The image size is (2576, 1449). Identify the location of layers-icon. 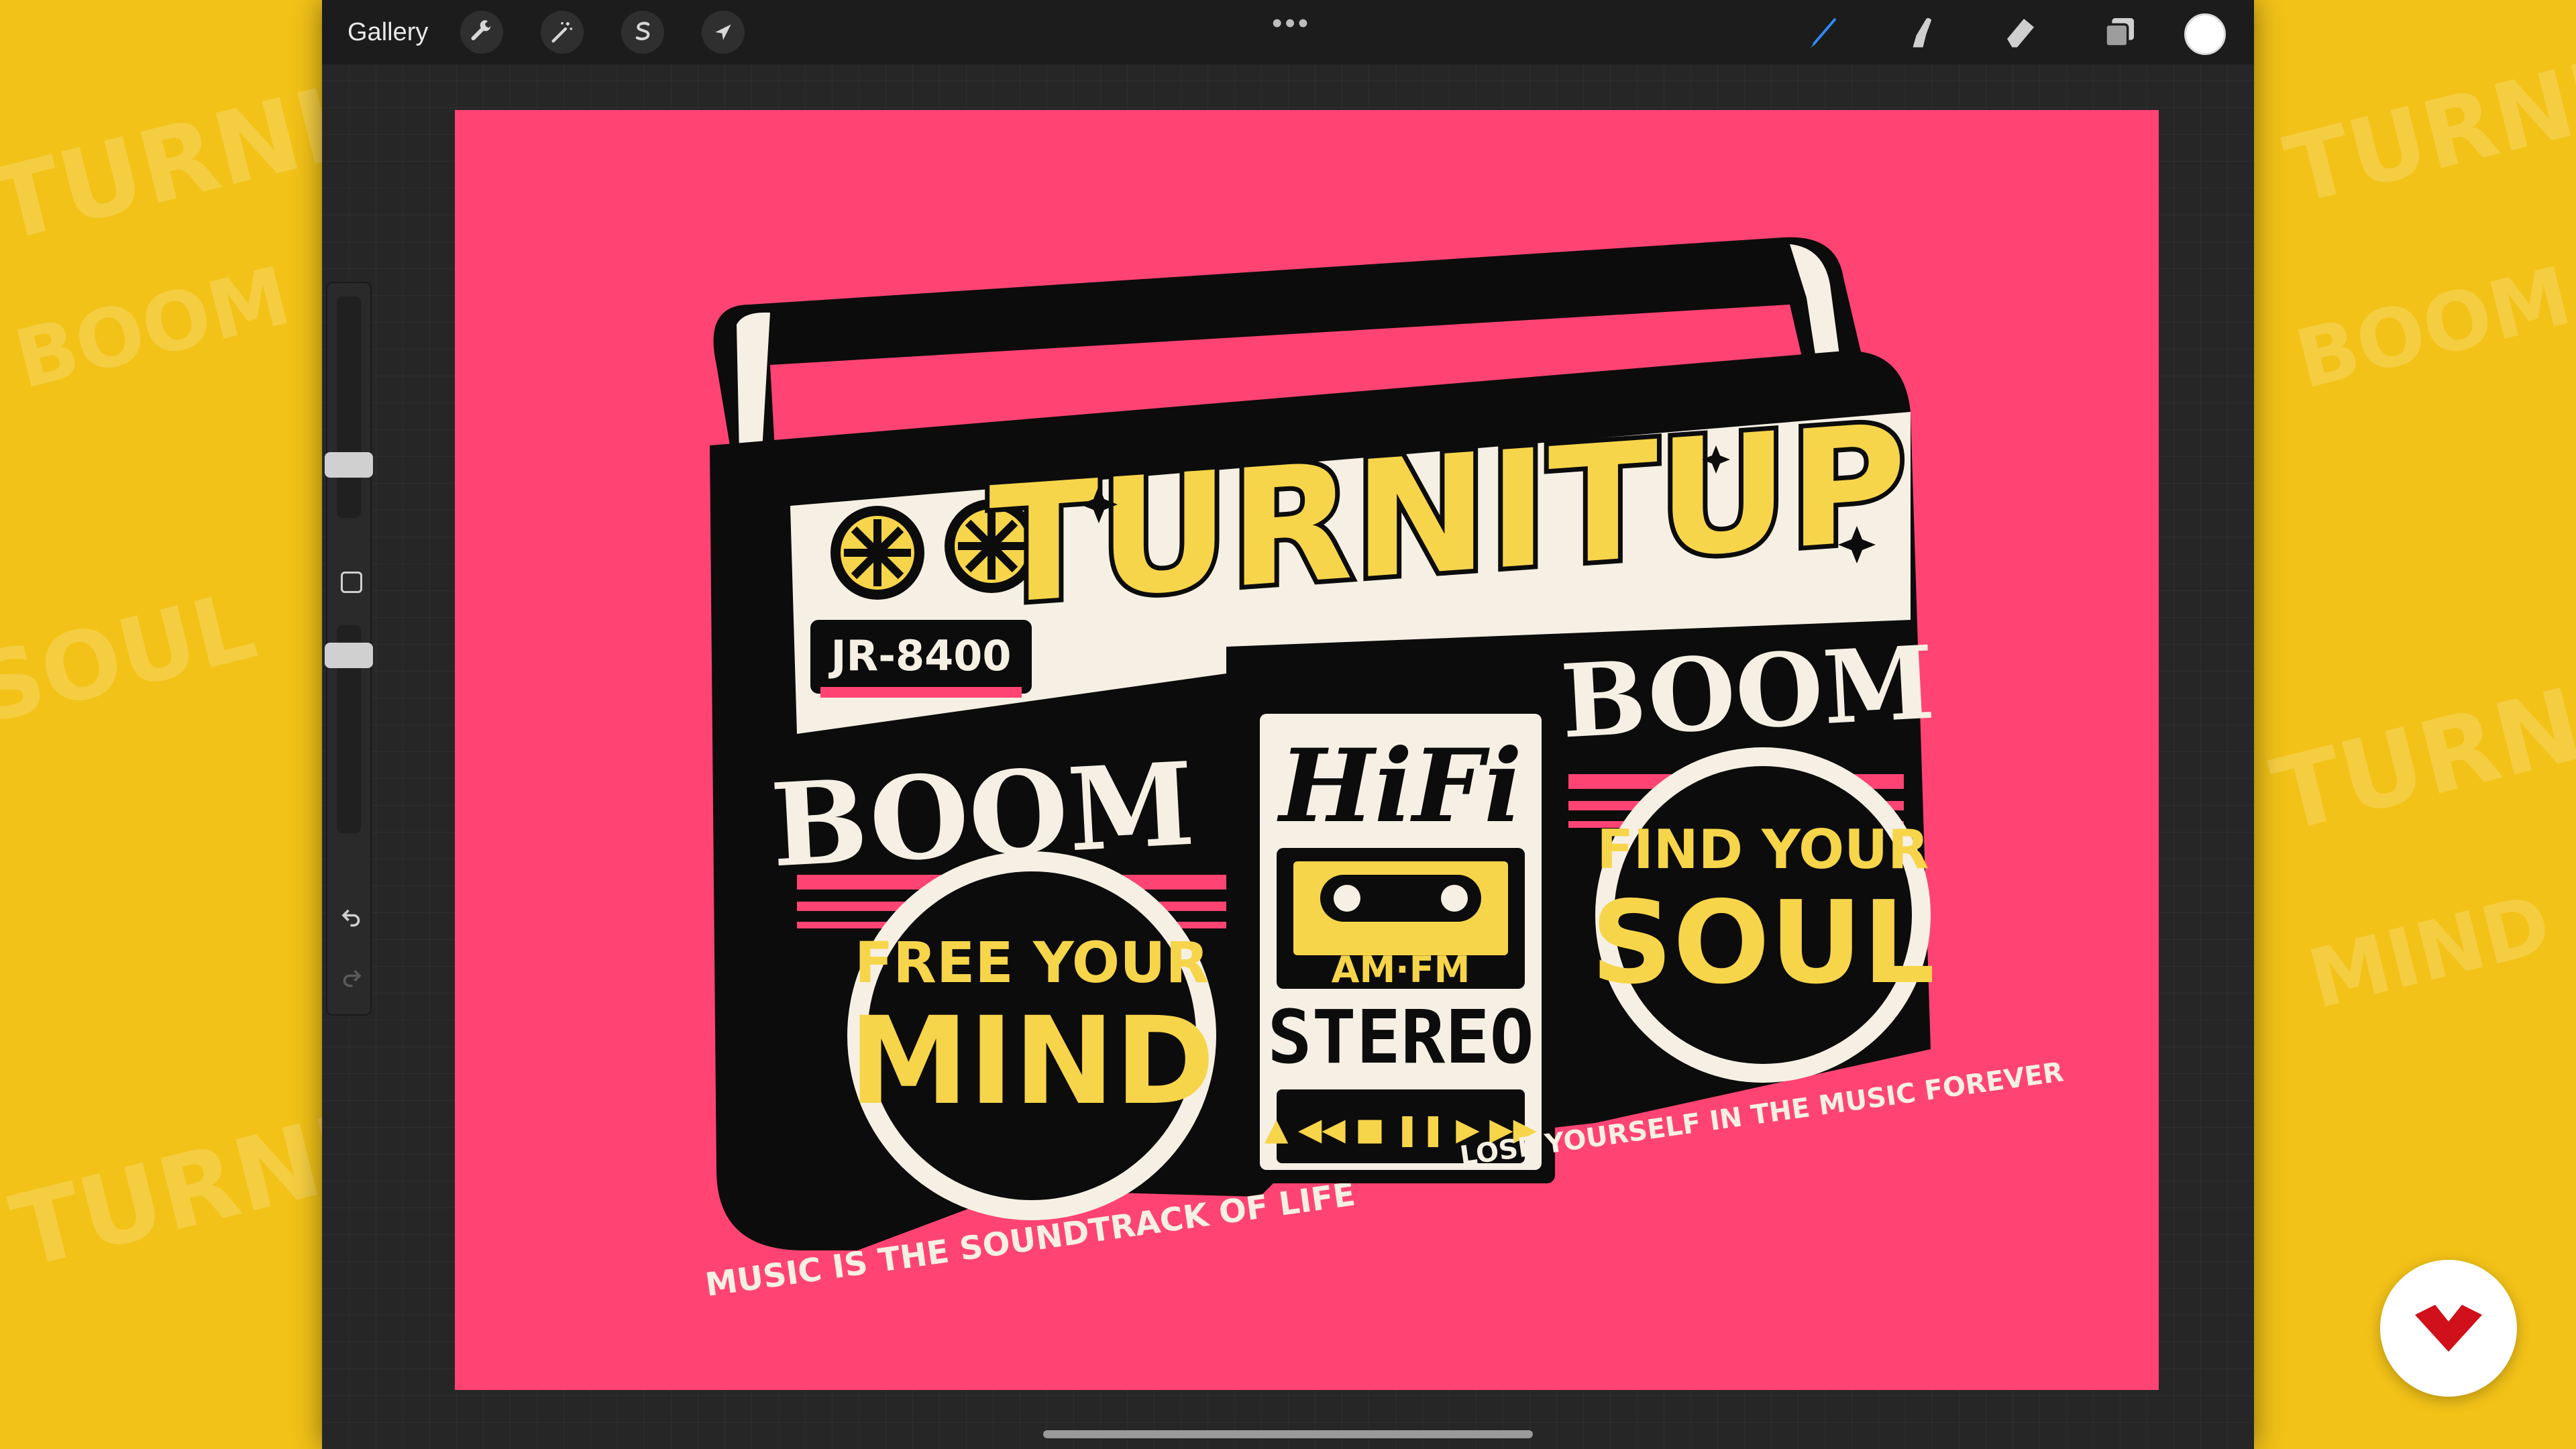
(2119, 33).